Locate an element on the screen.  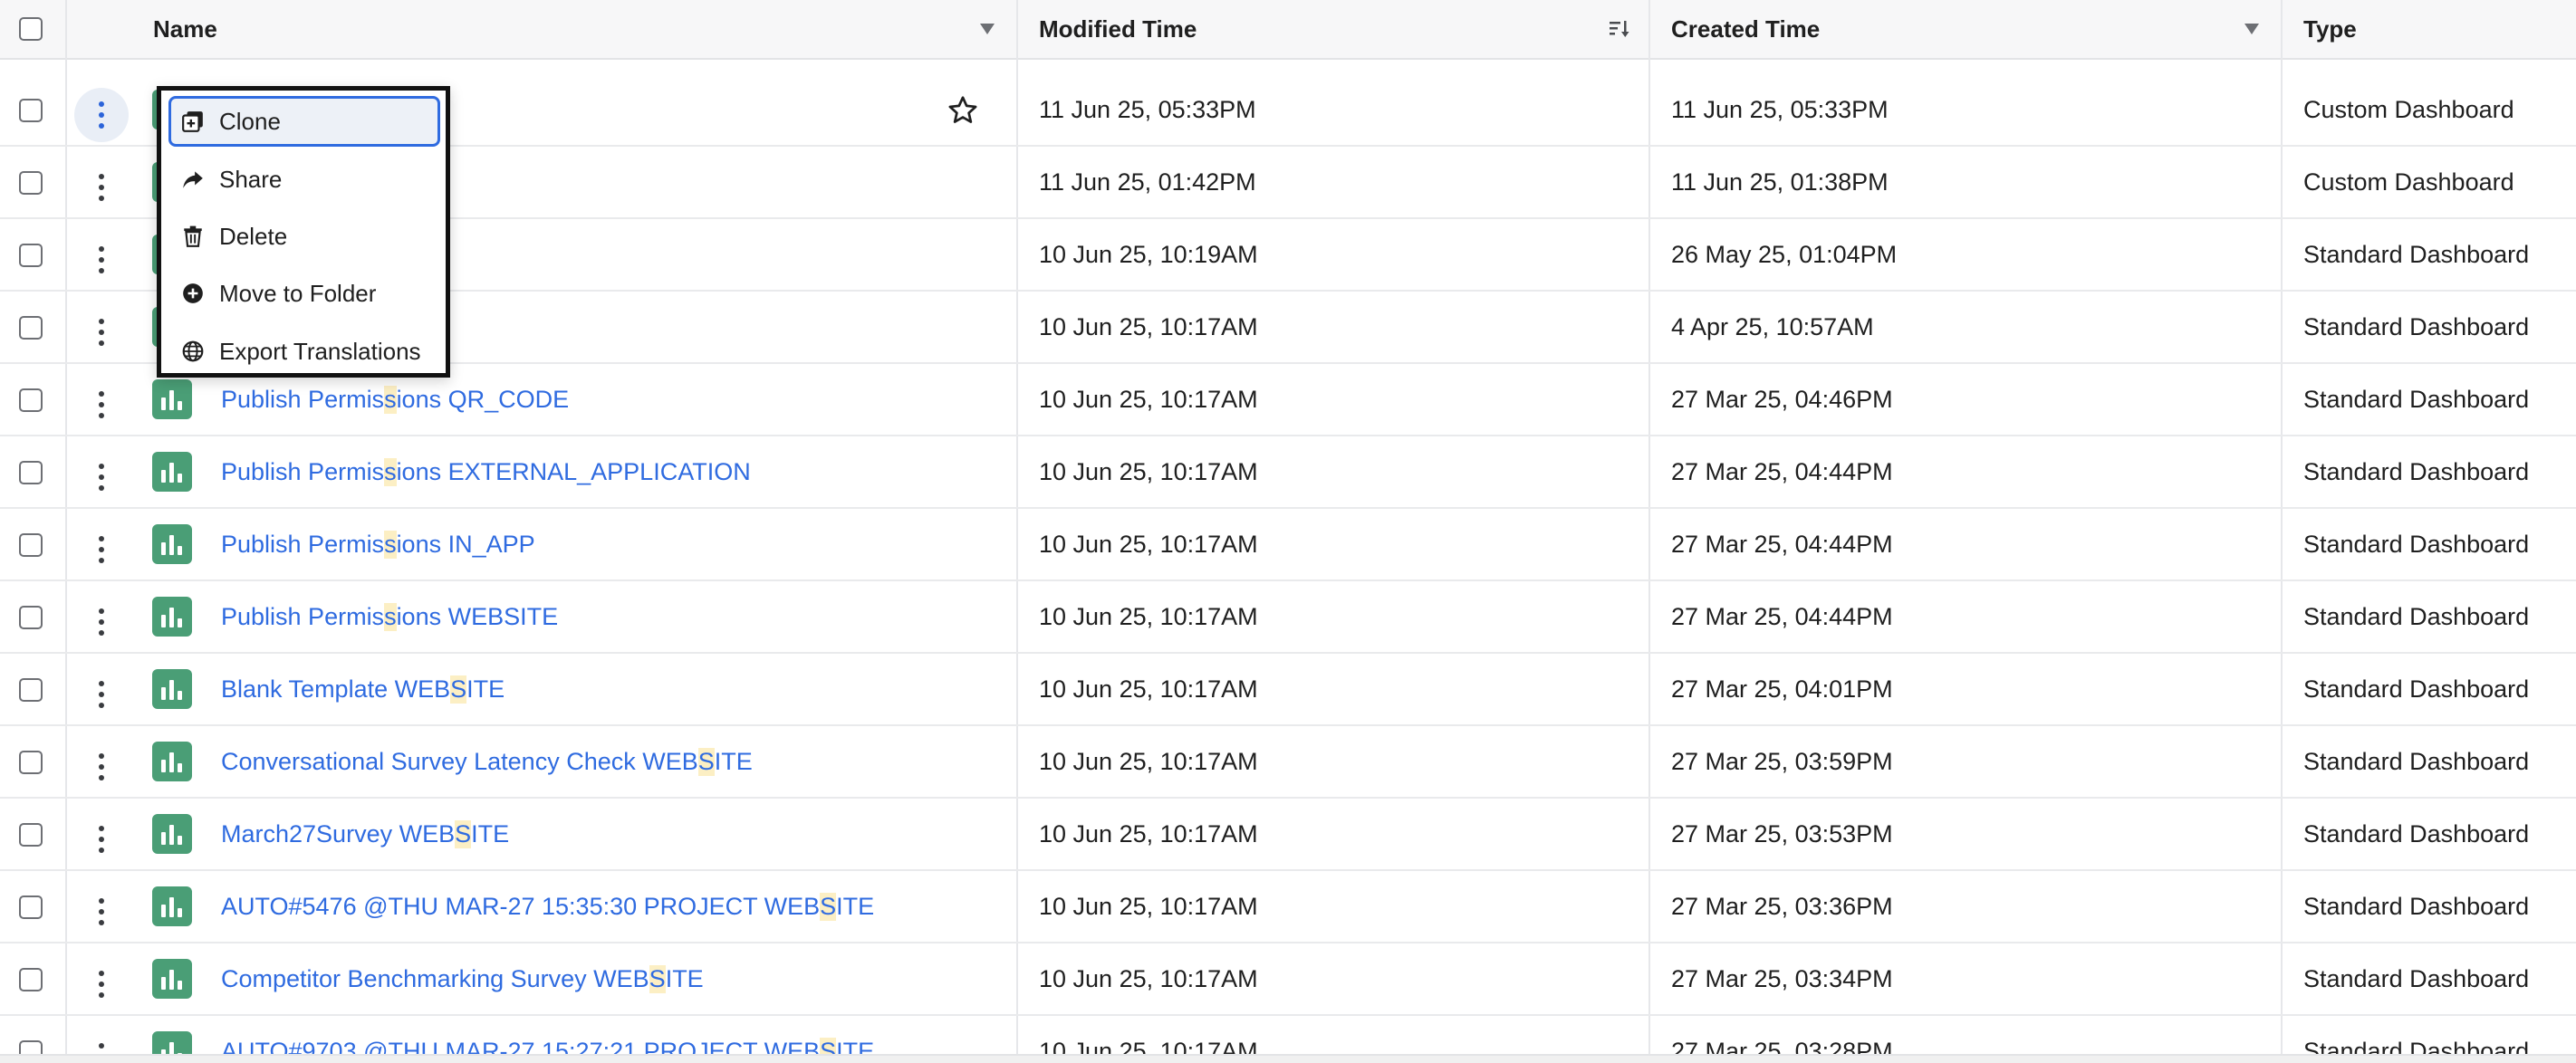
name-text: ions WEBSITE is located at coordinates (477, 616).